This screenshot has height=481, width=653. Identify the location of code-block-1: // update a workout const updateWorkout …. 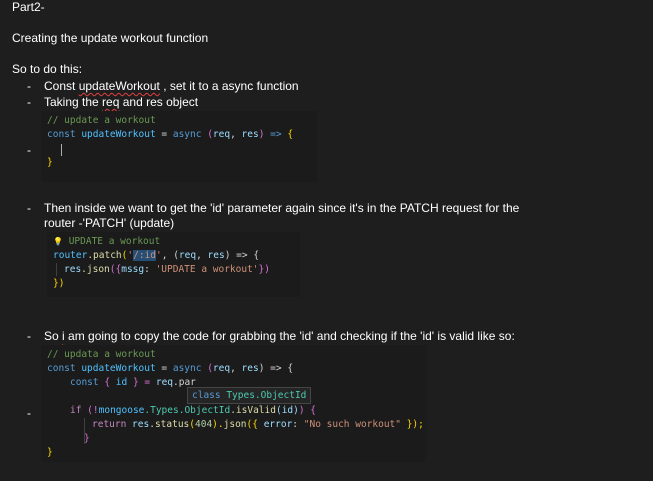
(179, 146).